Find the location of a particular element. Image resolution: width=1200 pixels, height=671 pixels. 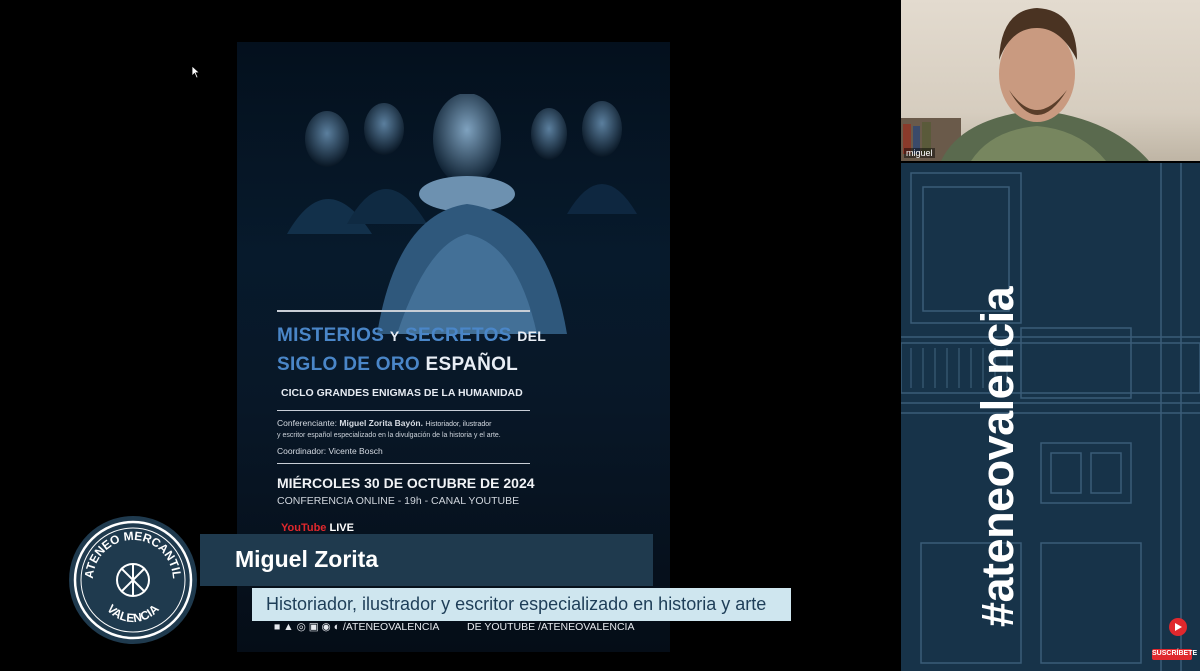

subscribe-label: SUSCRÍBETE is located at coordinates (1175, 653).